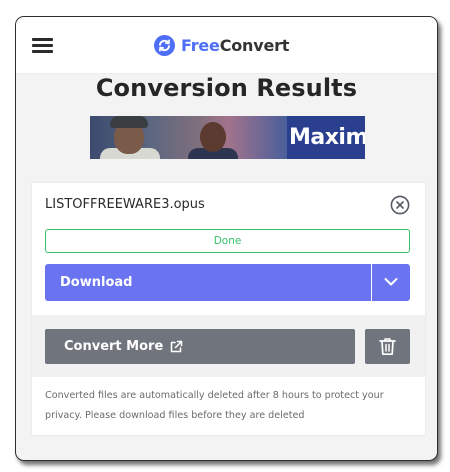 This screenshot has height=472, width=450. Describe the element at coordinates (254, 45) in the screenshot. I see `logo-convert-text: Convert` at that location.